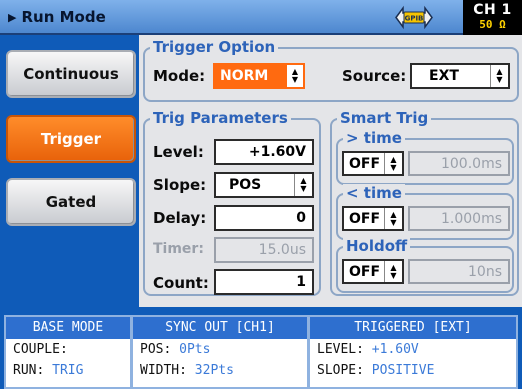 This screenshot has width=522, height=389. What do you see at coordinates (195, 349) in the screenshot?
I see `pos-value: 0Pts` at bounding box center [195, 349].